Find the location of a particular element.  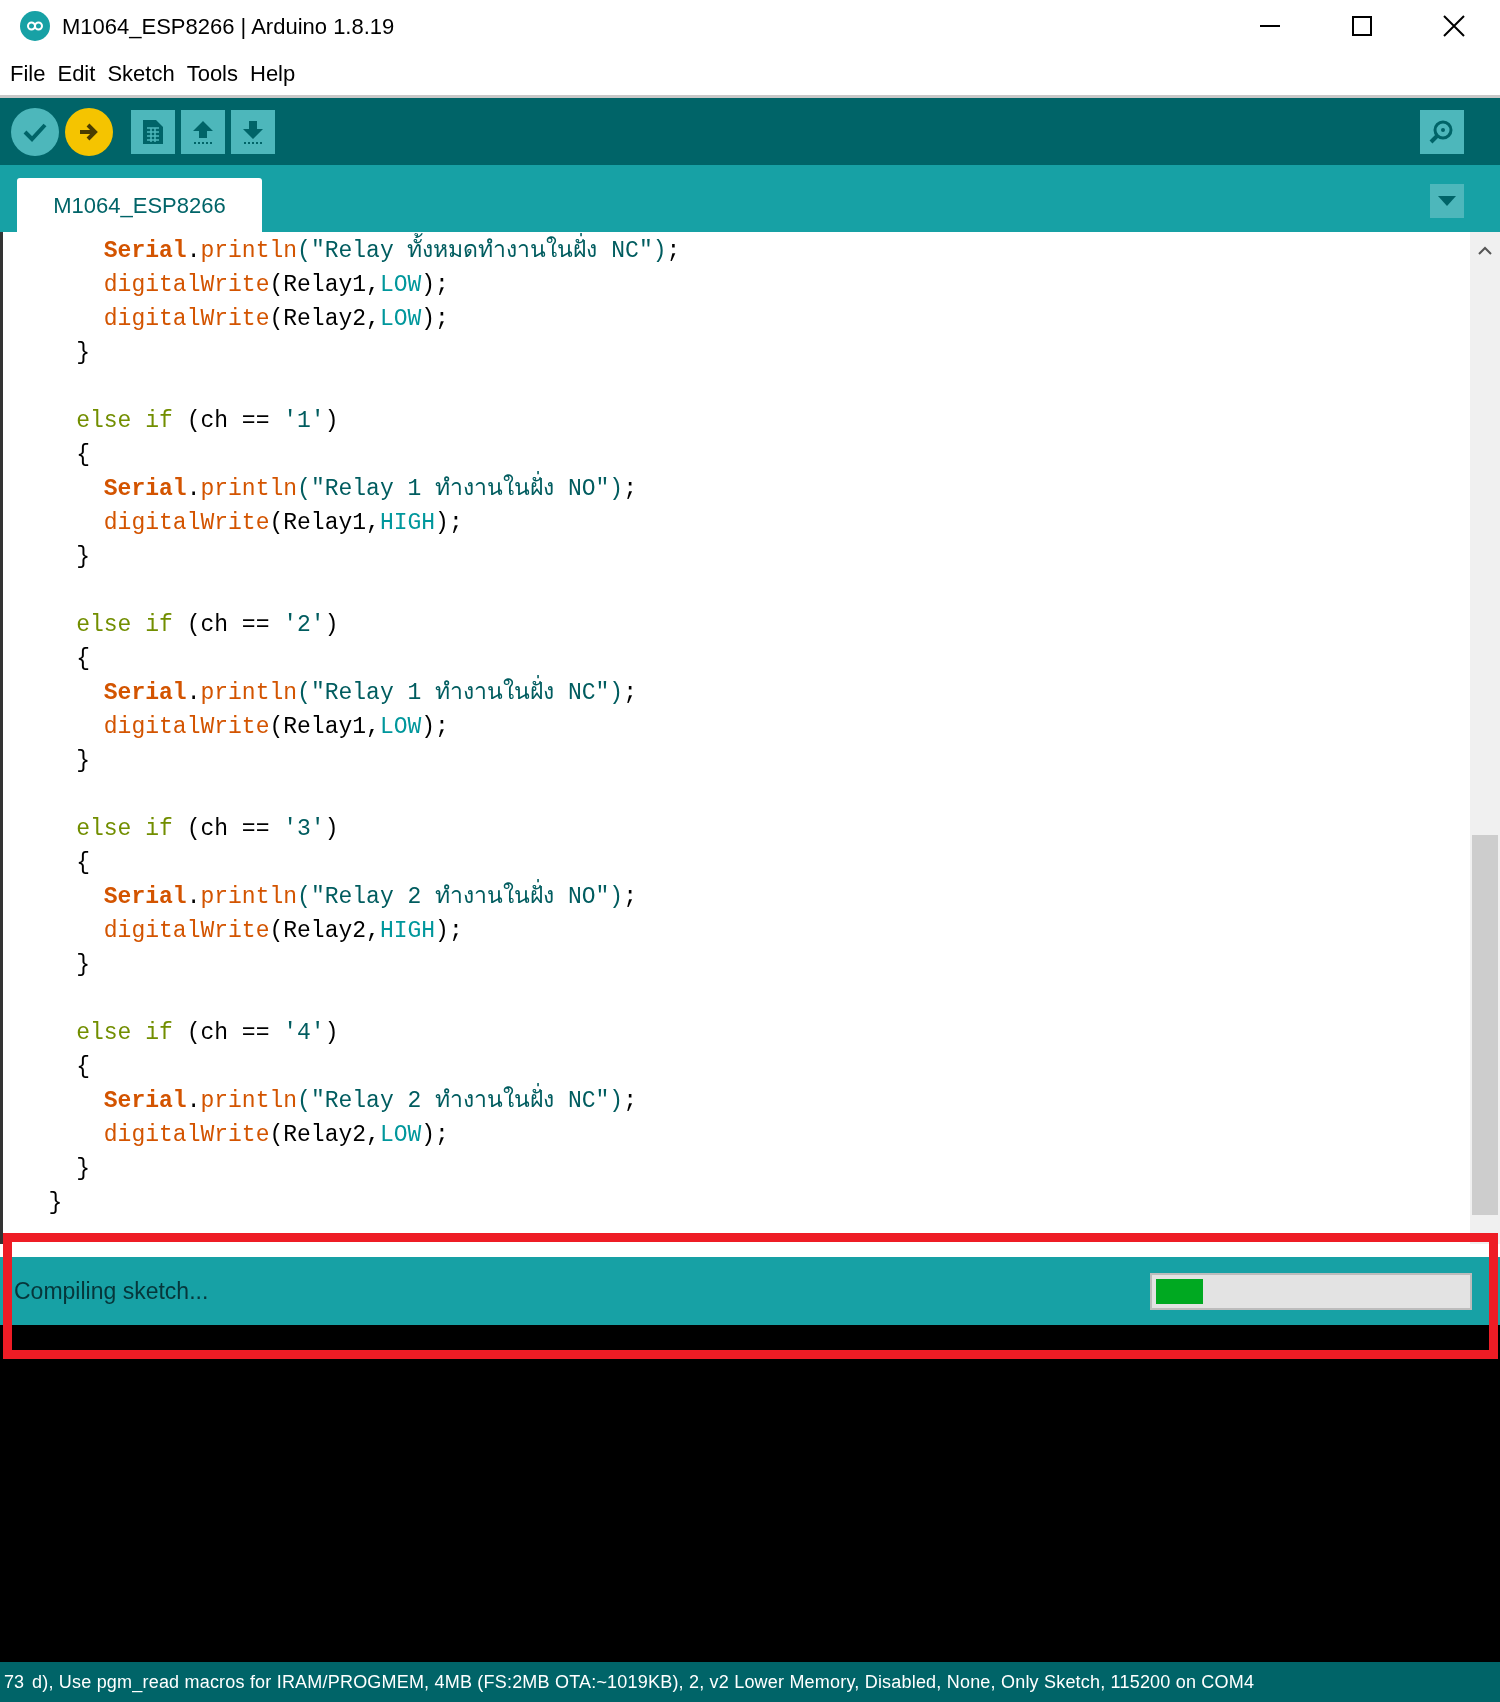

tab-menu-button is located at coordinates (1447, 201).